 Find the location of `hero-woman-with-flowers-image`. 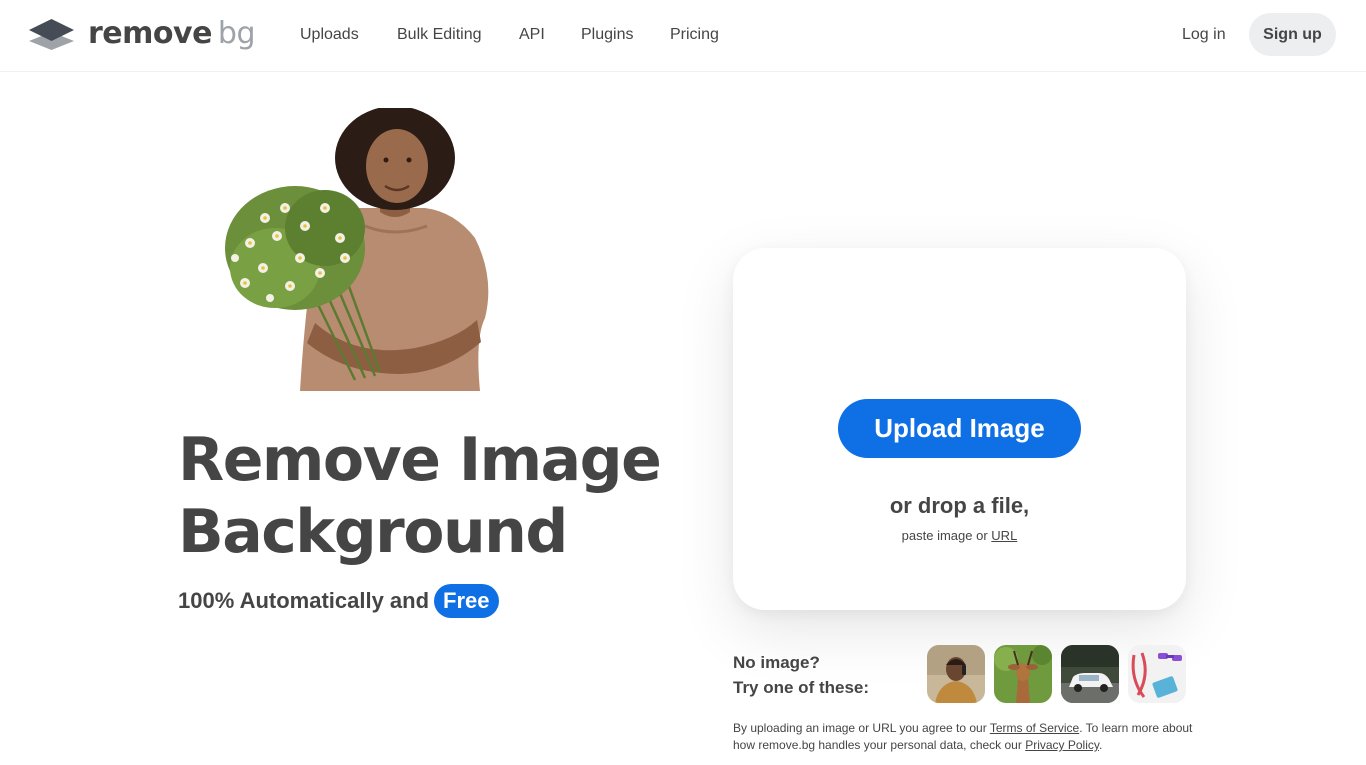

hero-woman-with-flowers-image is located at coordinates (355, 248).